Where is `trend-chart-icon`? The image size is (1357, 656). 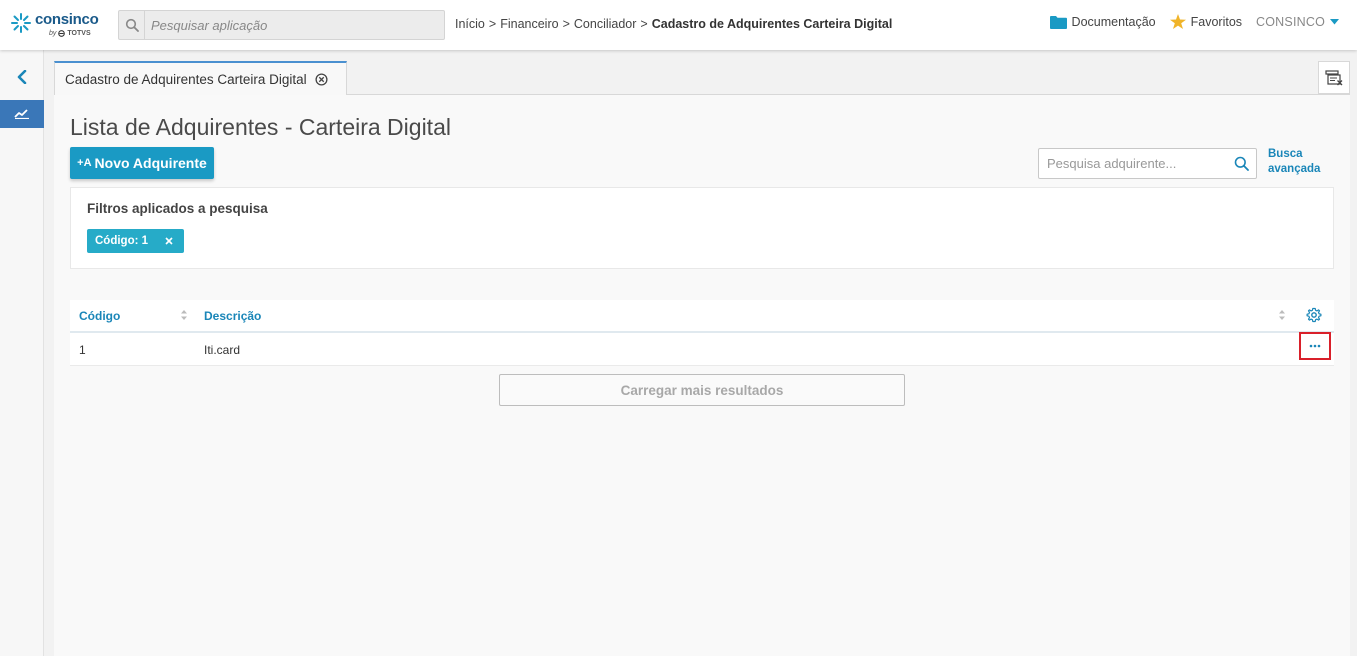 trend-chart-icon is located at coordinates (21, 114).